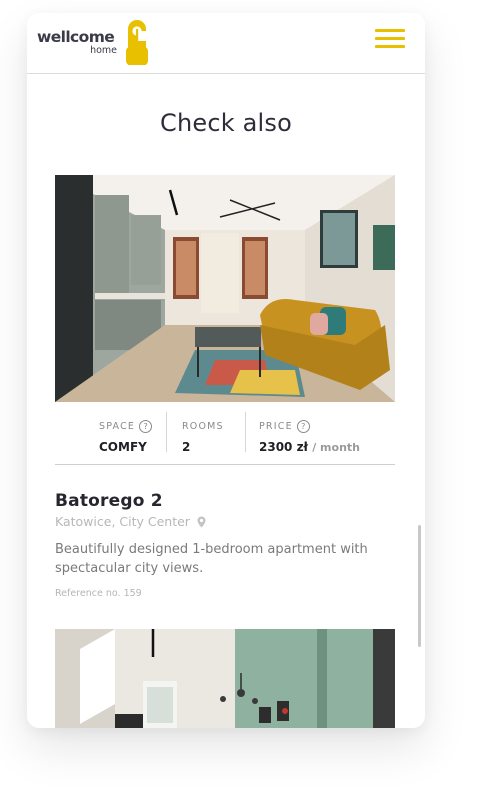  Describe the element at coordinates (276, 426) in the screenshot. I see `spec-price-label: PRICE` at that location.